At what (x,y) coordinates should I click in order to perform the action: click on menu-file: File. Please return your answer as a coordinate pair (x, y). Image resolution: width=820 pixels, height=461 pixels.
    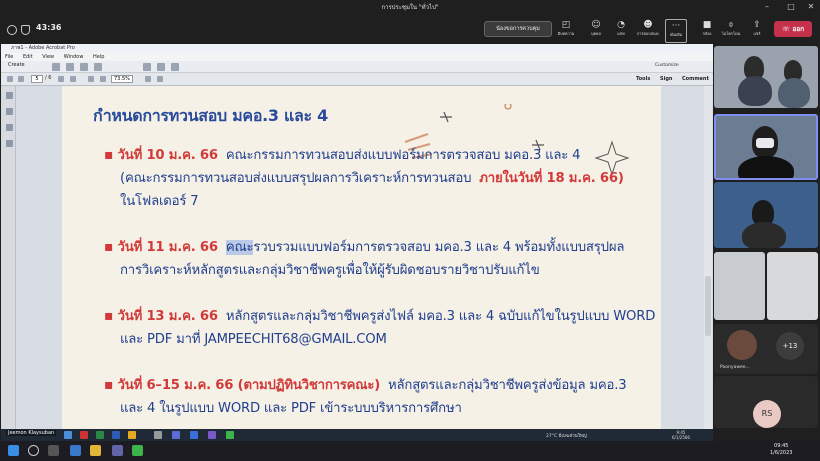
    Looking at the image, I should click on (9, 57).